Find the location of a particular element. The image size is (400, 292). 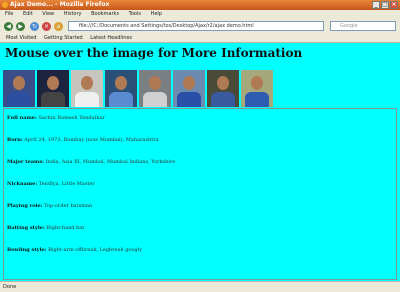

status-text: Done is located at coordinates (10, 287).